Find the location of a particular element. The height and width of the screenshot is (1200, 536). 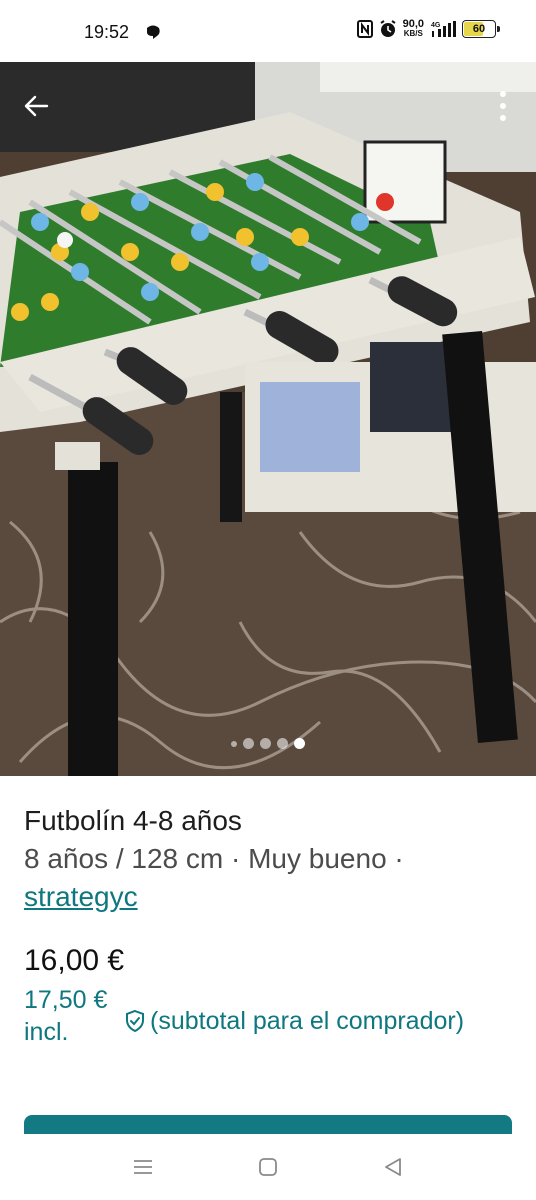

more-vertical-icon is located at coordinates (503, 106).